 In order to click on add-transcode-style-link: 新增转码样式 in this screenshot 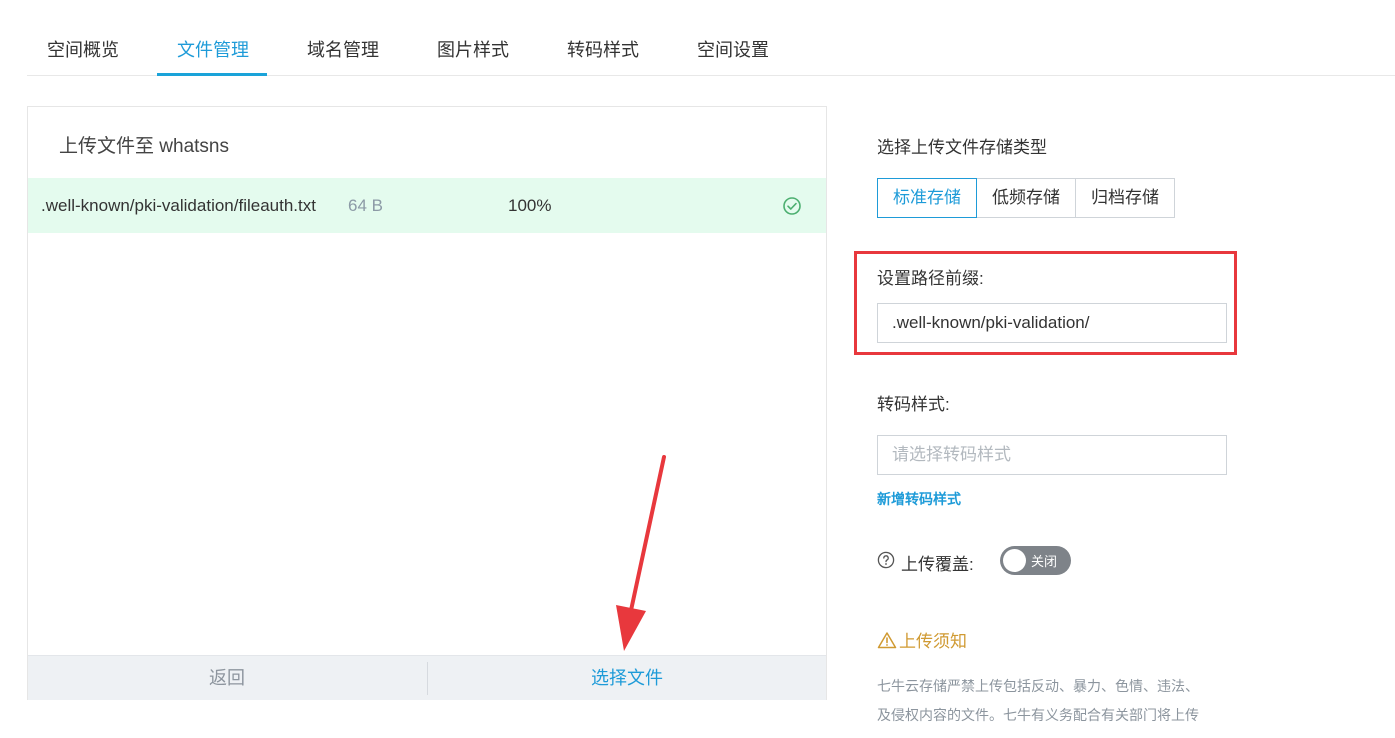, I will do `click(919, 499)`.